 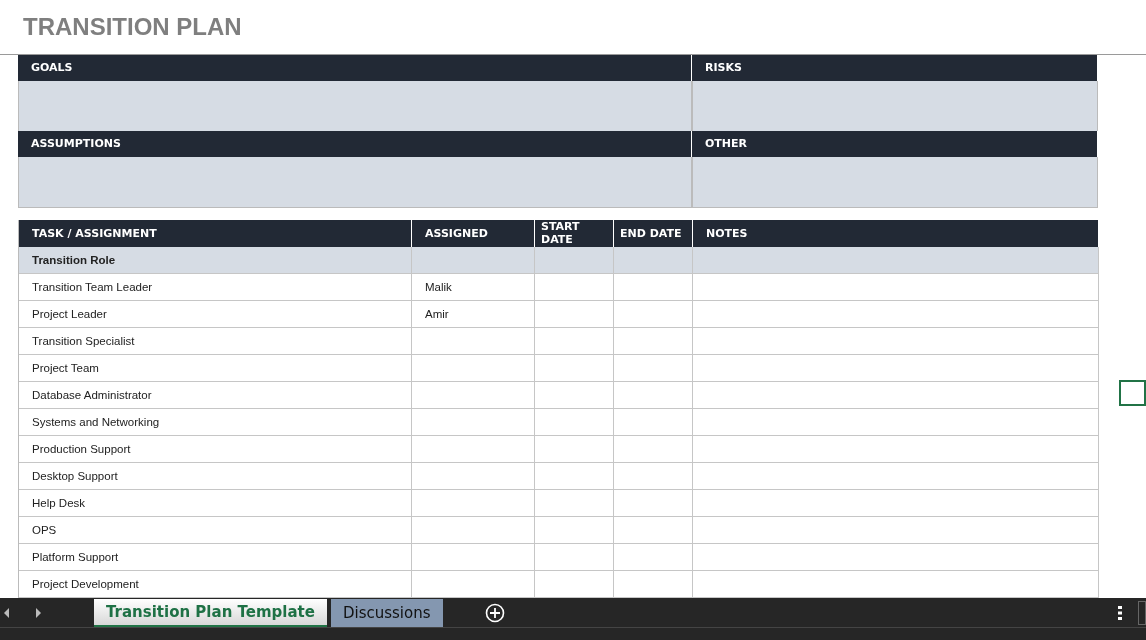 What do you see at coordinates (895, 143) in the screenshot?
I see `section-header: OTHER` at bounding box center [895, 143].